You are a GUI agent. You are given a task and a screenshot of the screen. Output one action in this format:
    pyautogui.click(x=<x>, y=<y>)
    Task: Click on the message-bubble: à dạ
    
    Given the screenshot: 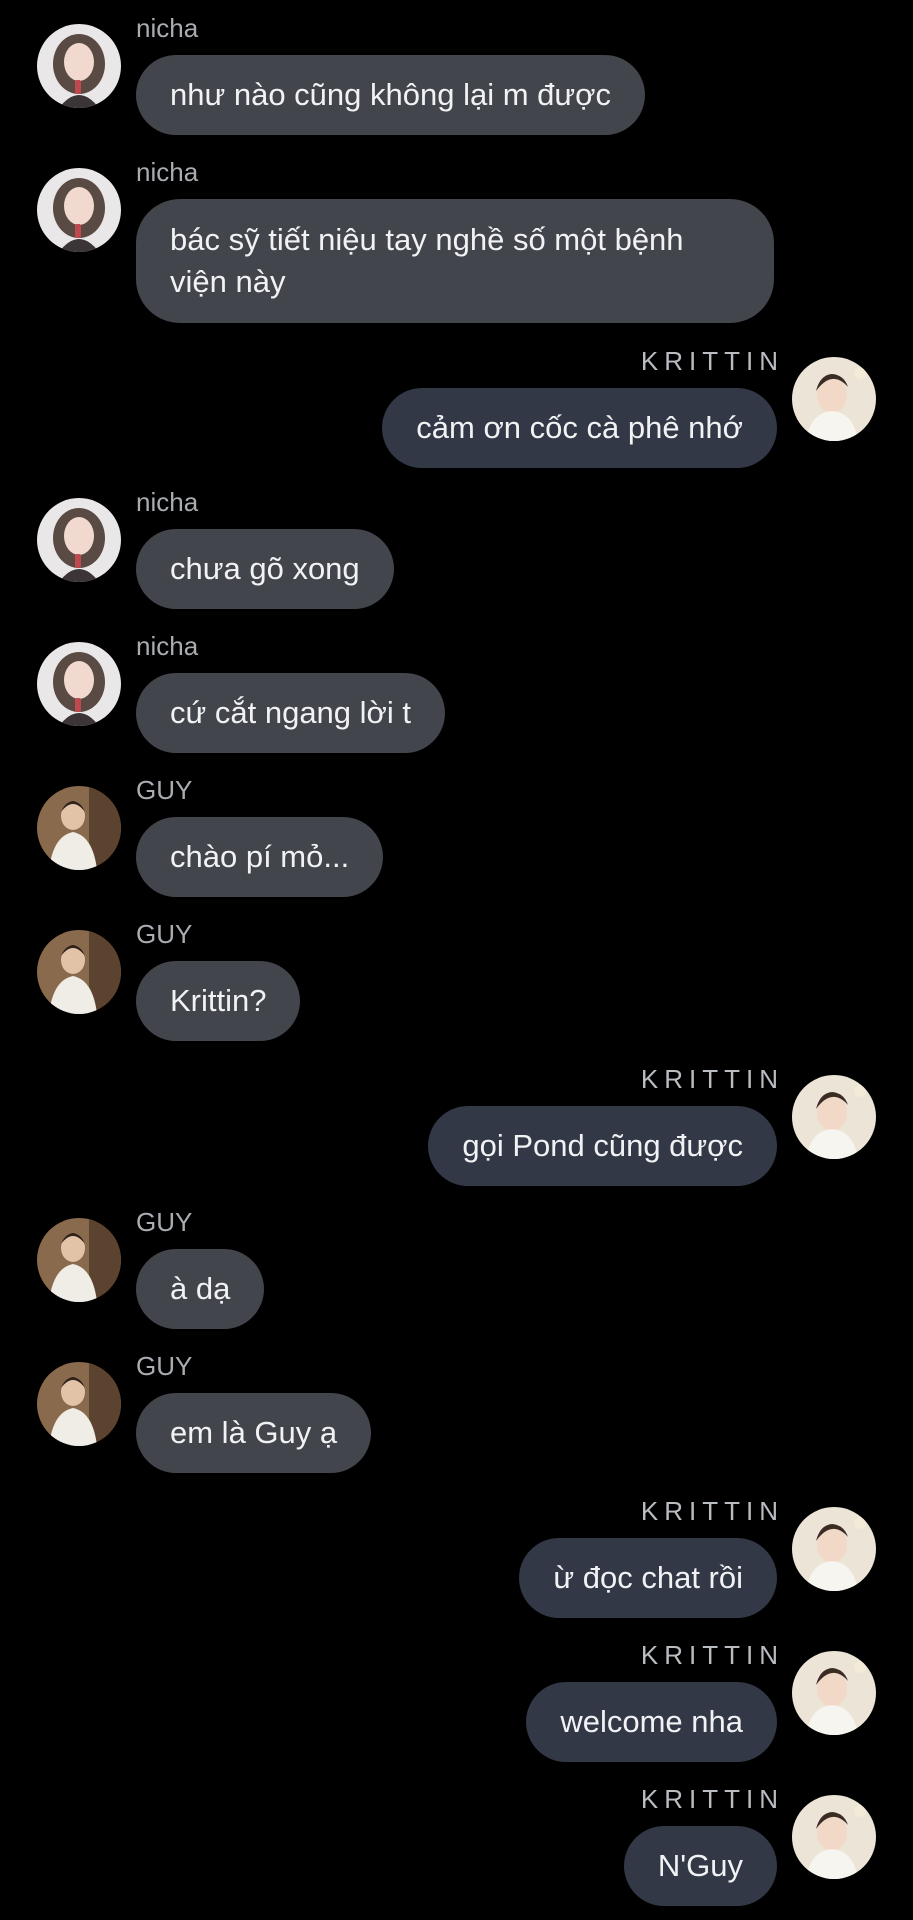 What is the action you would take?
    pyautogui.click(x=200, y=1289)
    